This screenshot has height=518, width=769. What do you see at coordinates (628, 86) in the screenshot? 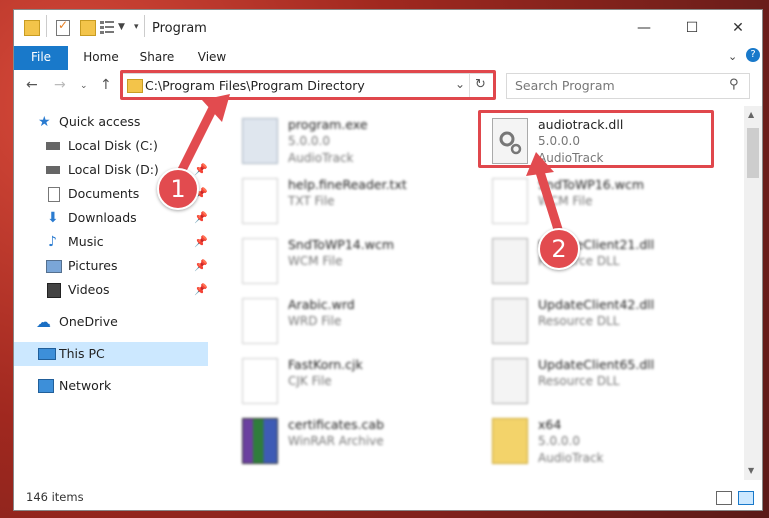
I see `search-input: Search Program ⚲` at bounding box center [628, 86].